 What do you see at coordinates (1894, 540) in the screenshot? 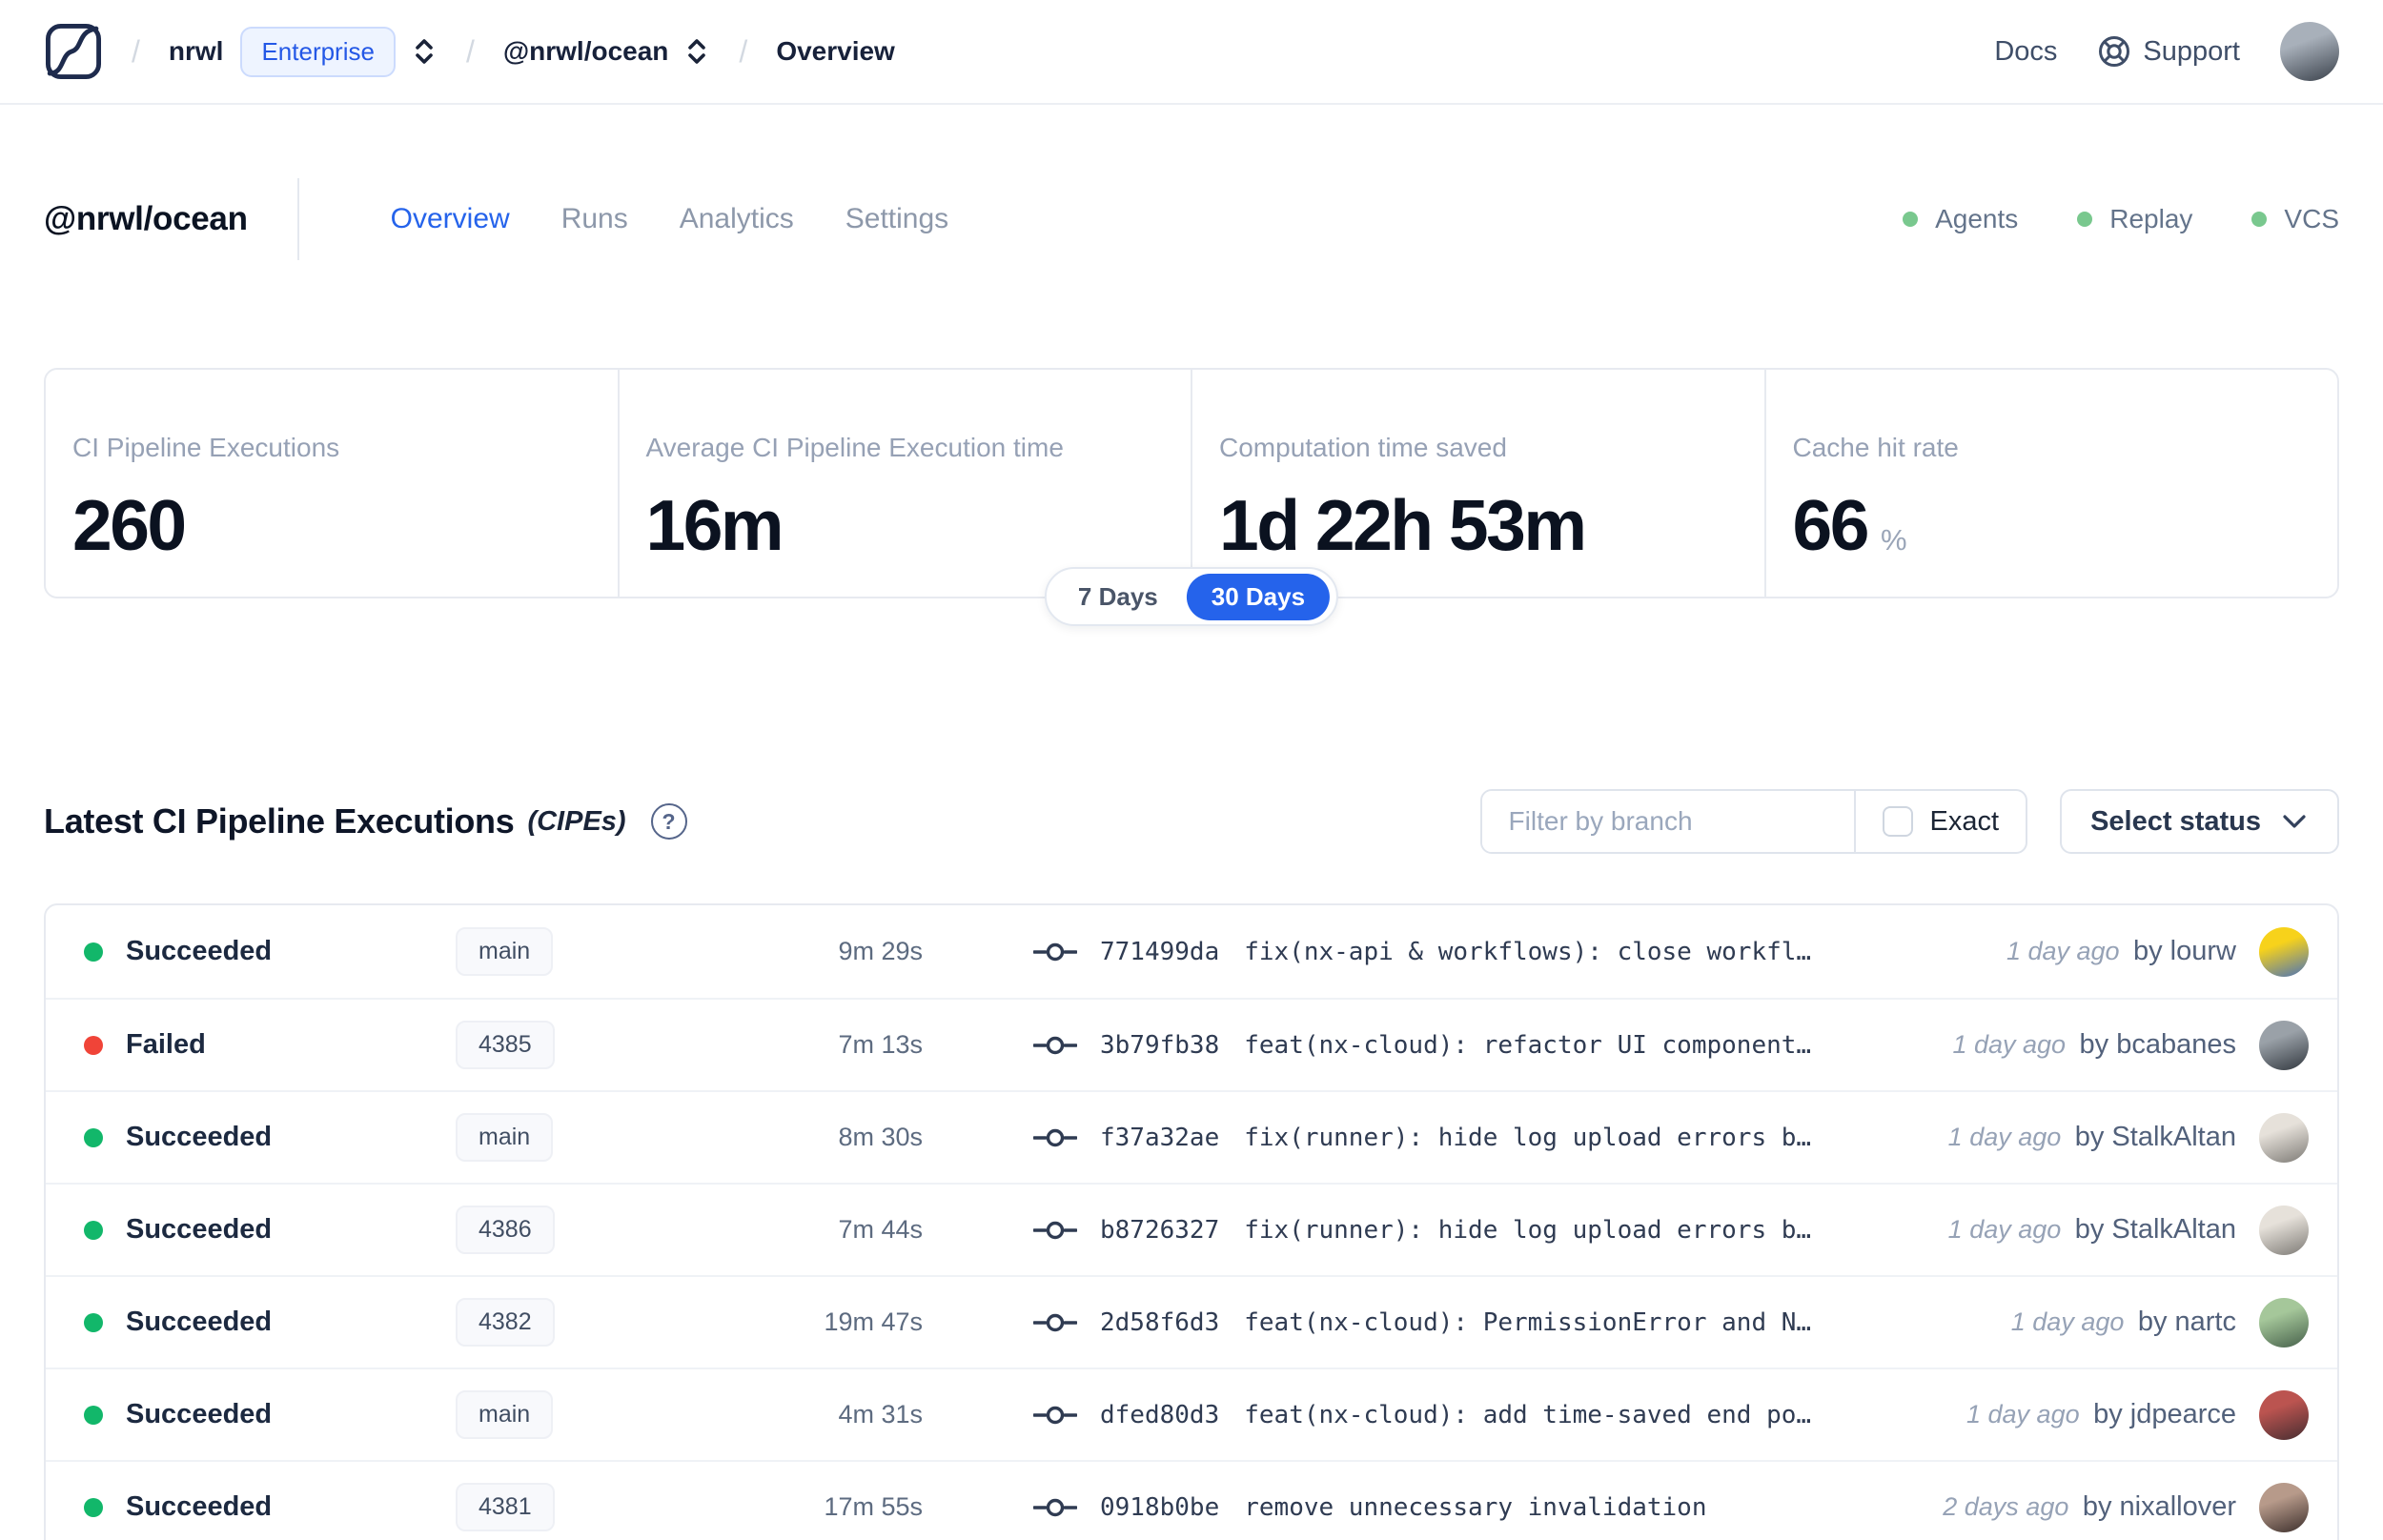
I see `stat-suffix: %` at bounding box center [1894, 540].